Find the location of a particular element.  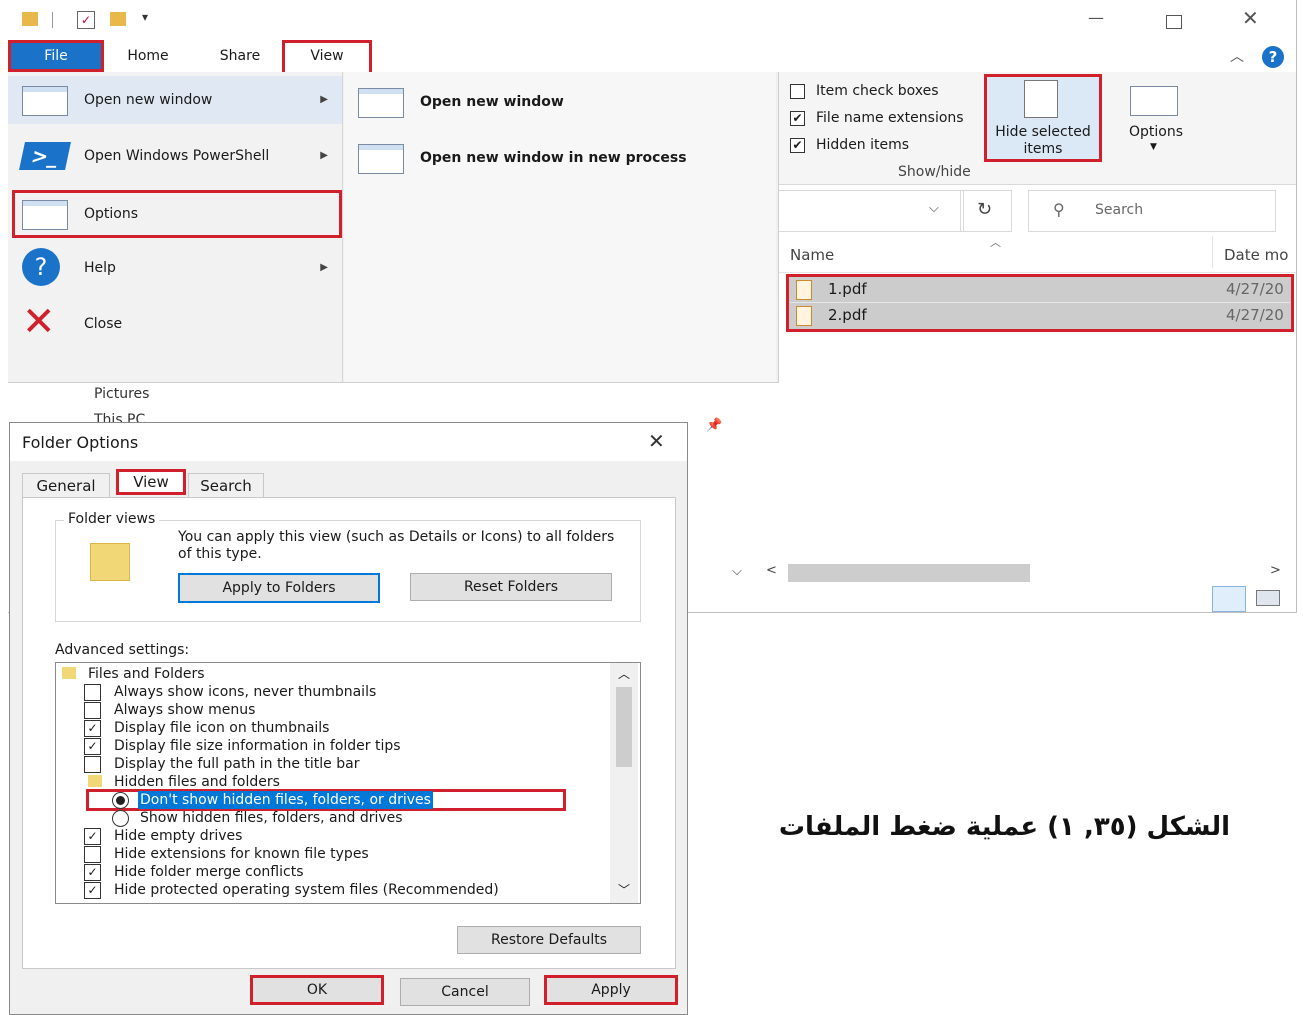

tab-general: General is located at coordinates (66, 485).